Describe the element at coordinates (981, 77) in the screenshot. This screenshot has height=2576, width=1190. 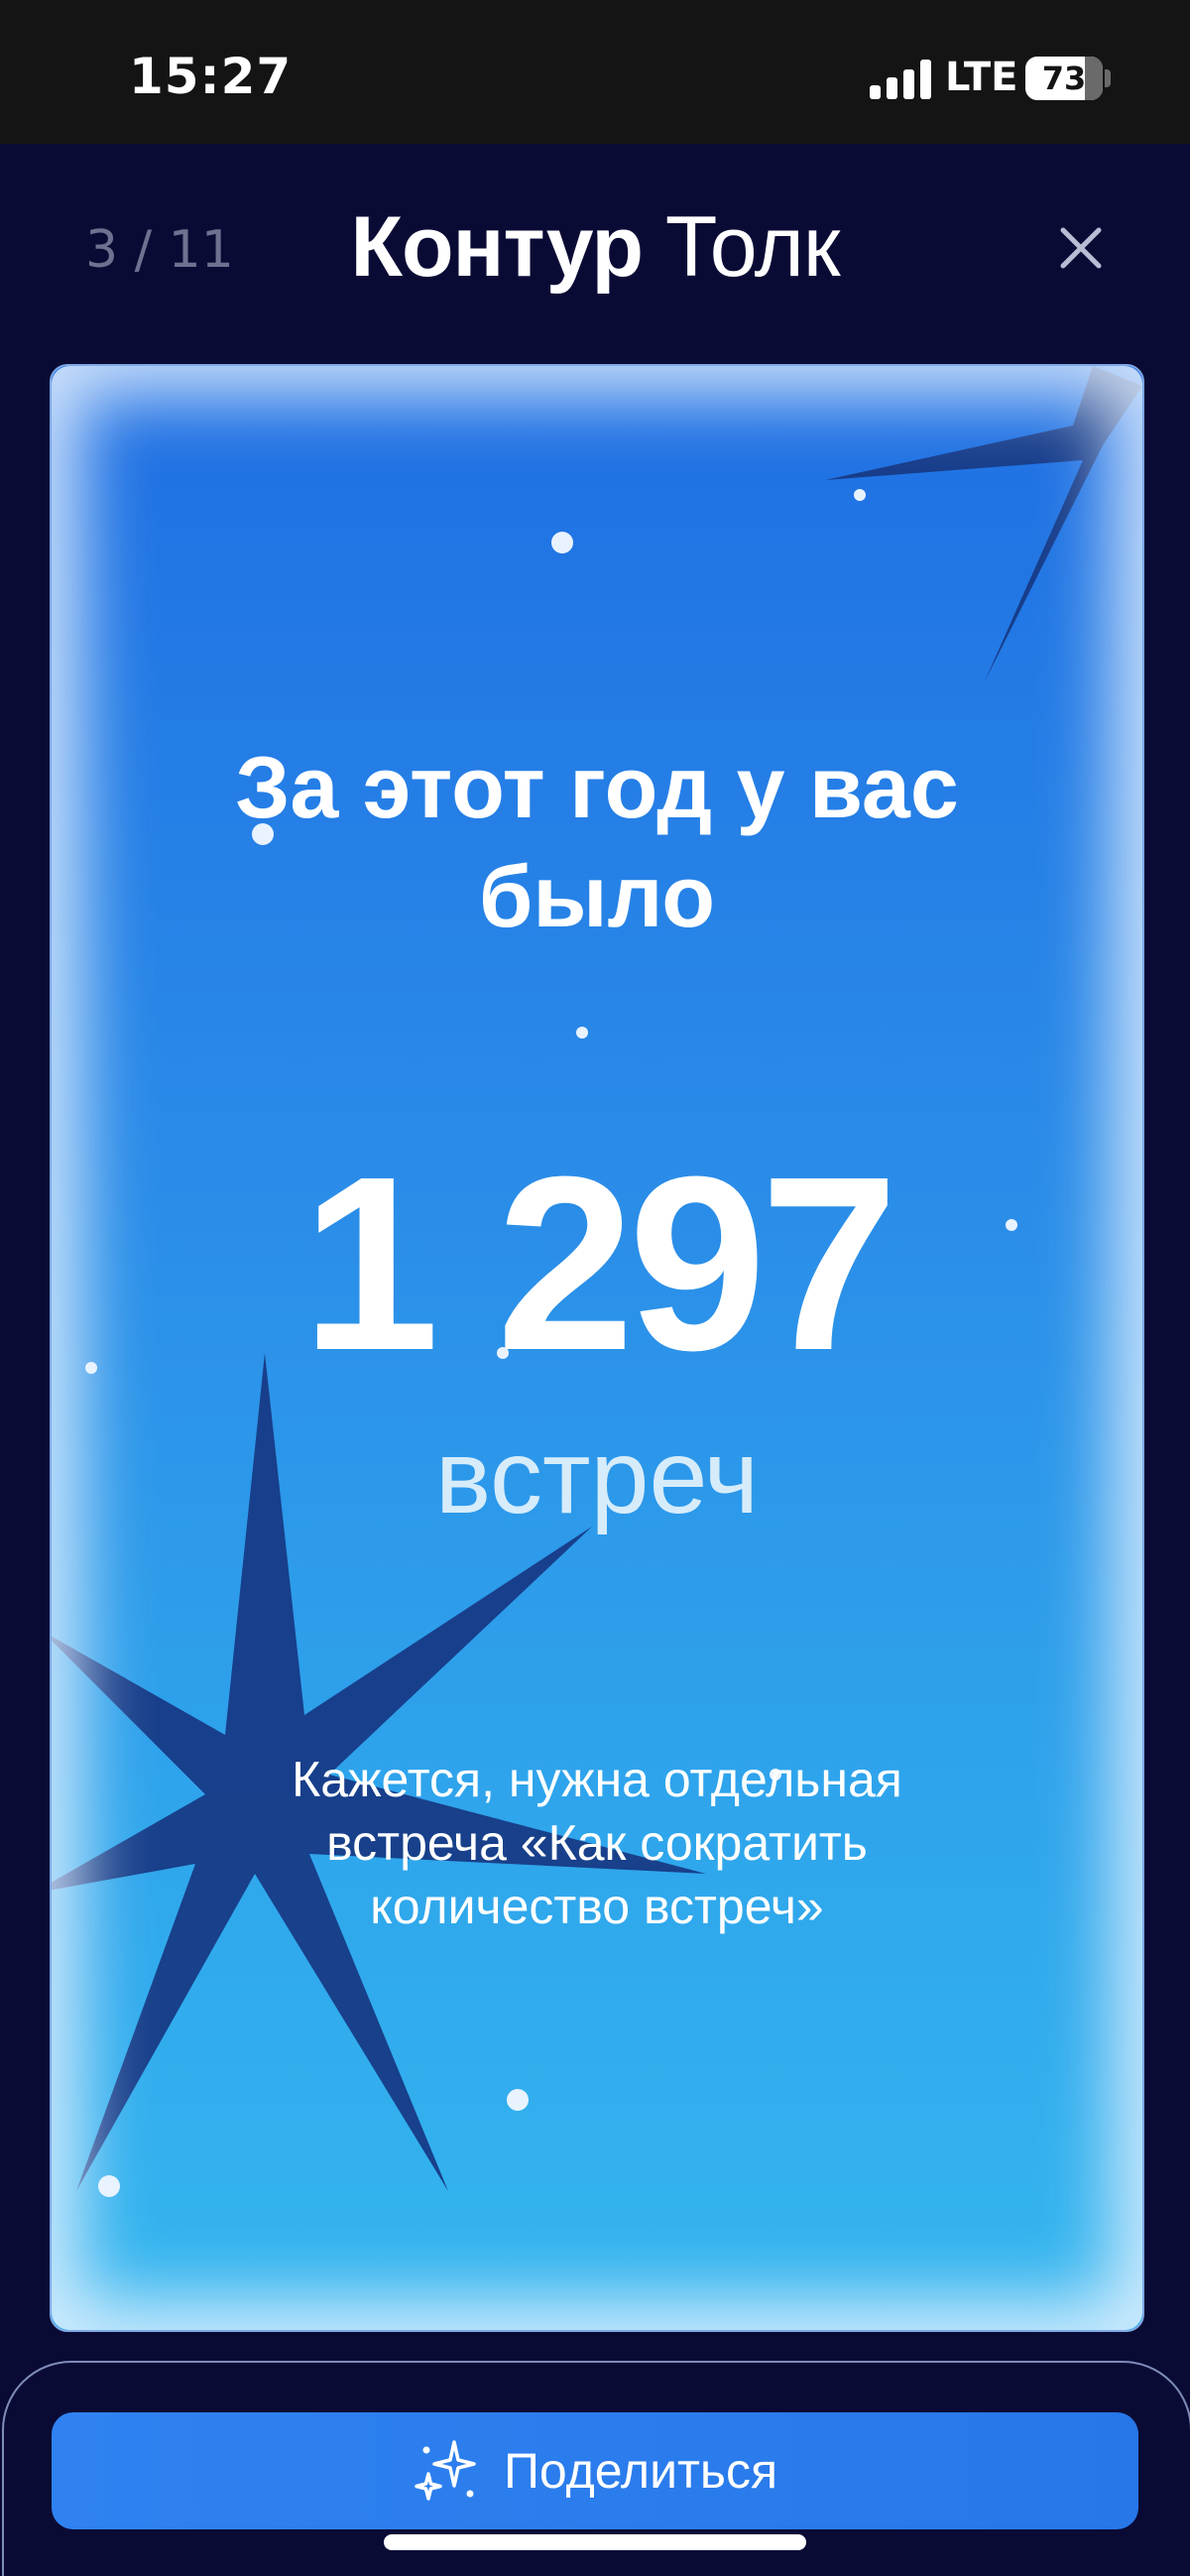
I see `network-label: LTE` at that location.